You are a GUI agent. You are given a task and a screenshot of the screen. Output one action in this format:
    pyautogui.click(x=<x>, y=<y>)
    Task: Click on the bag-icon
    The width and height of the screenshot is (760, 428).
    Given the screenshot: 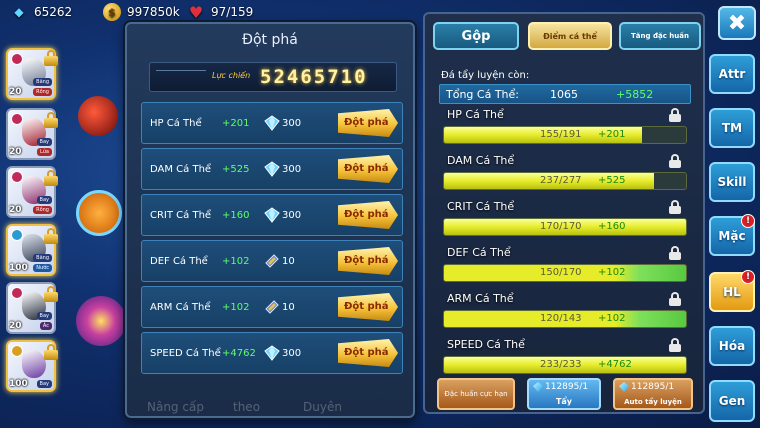 What is the action you would take?
    pyautogui.click(x=99, y=213)
    